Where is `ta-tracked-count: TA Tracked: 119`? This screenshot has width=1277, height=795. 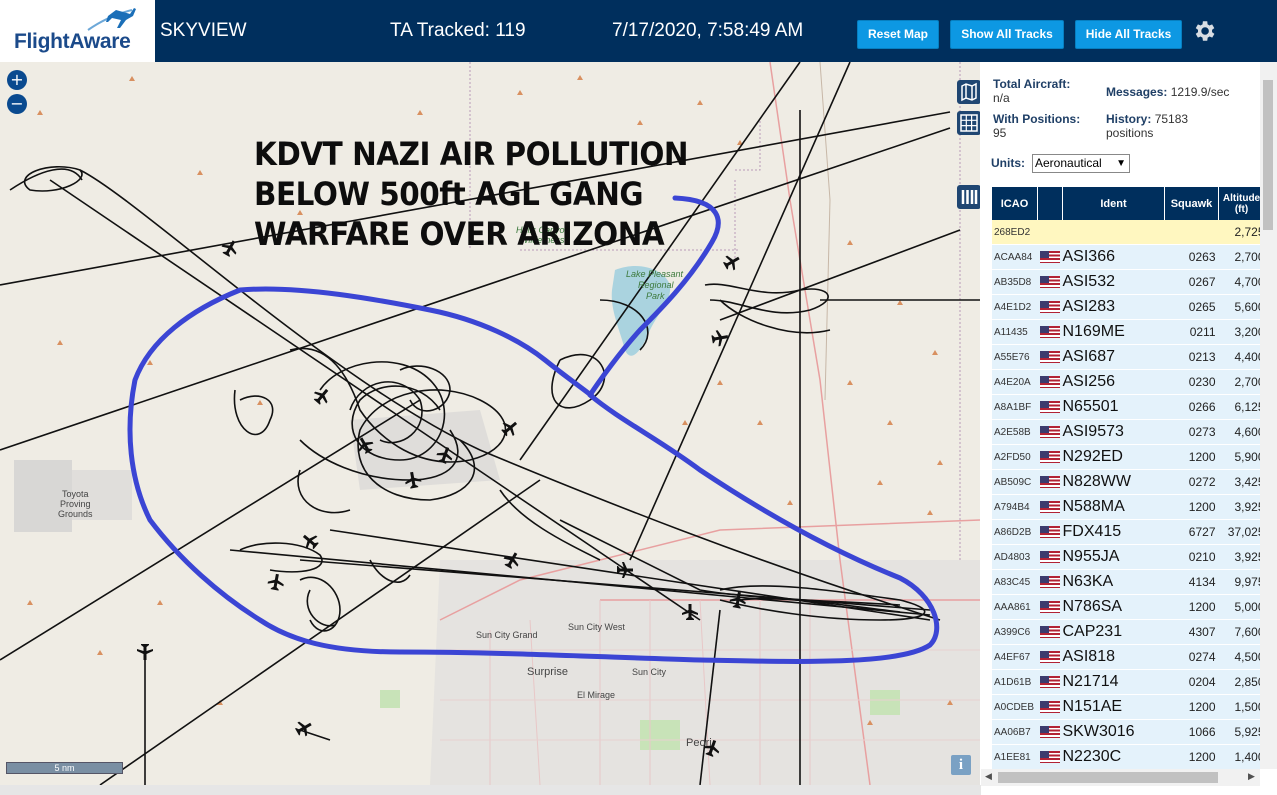
ta-tracked-count: TA Tracked: 119 is located at coordinates (458, 30).